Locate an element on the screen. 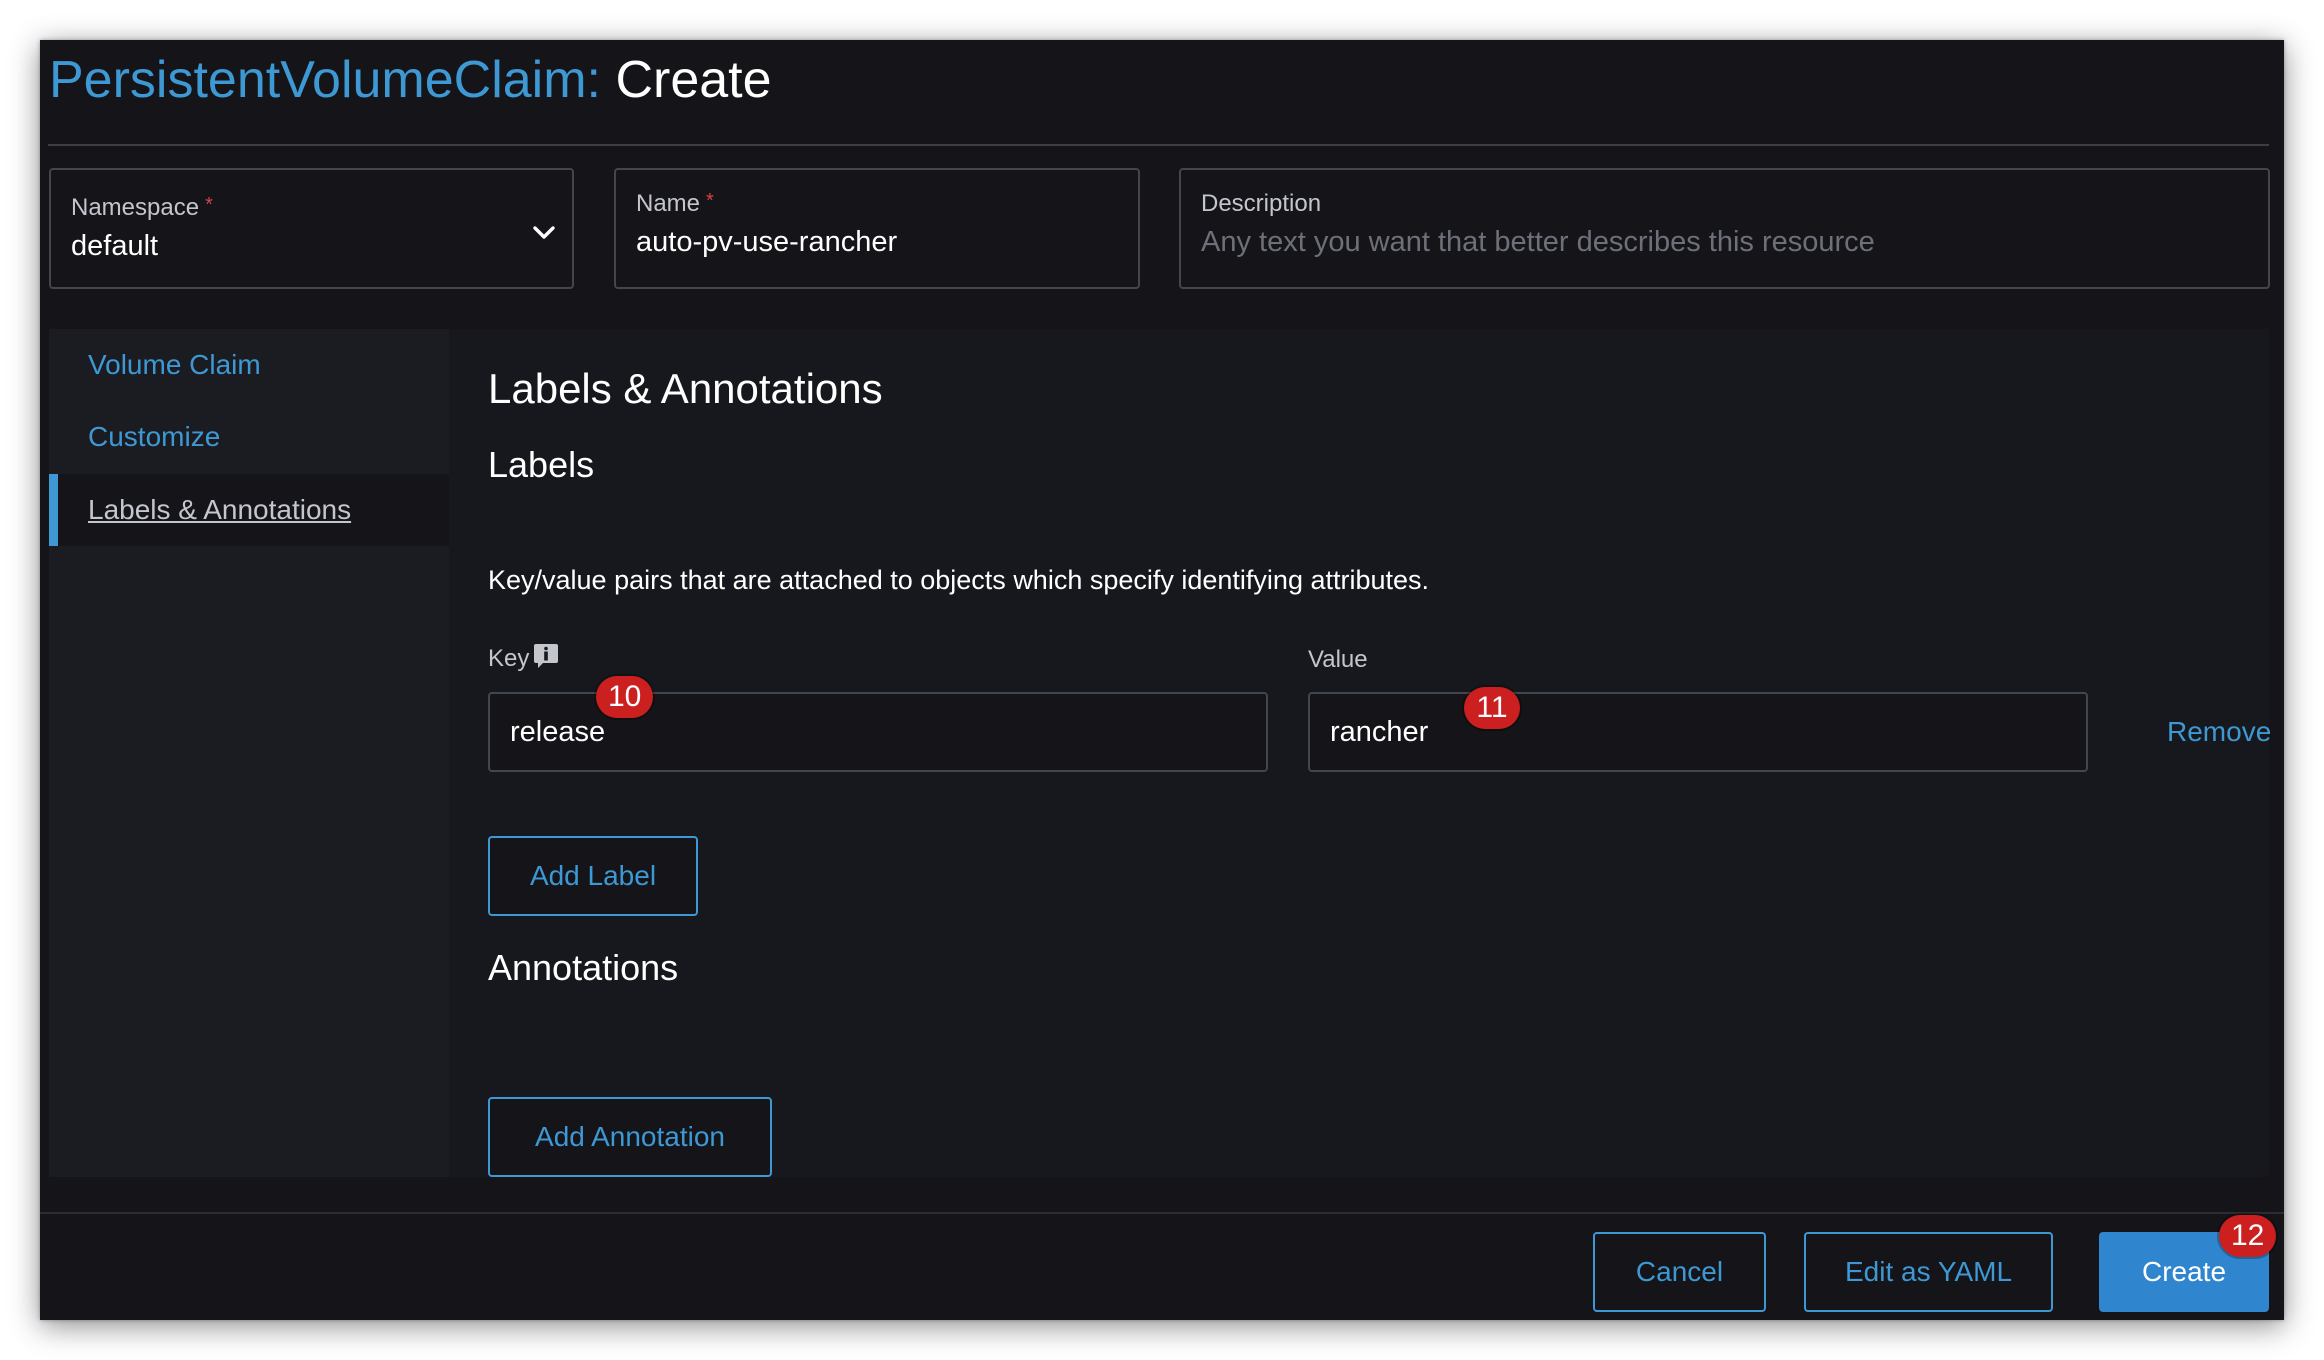  annotation-badge-create: 12 is located at coordinates (2248, 1236).